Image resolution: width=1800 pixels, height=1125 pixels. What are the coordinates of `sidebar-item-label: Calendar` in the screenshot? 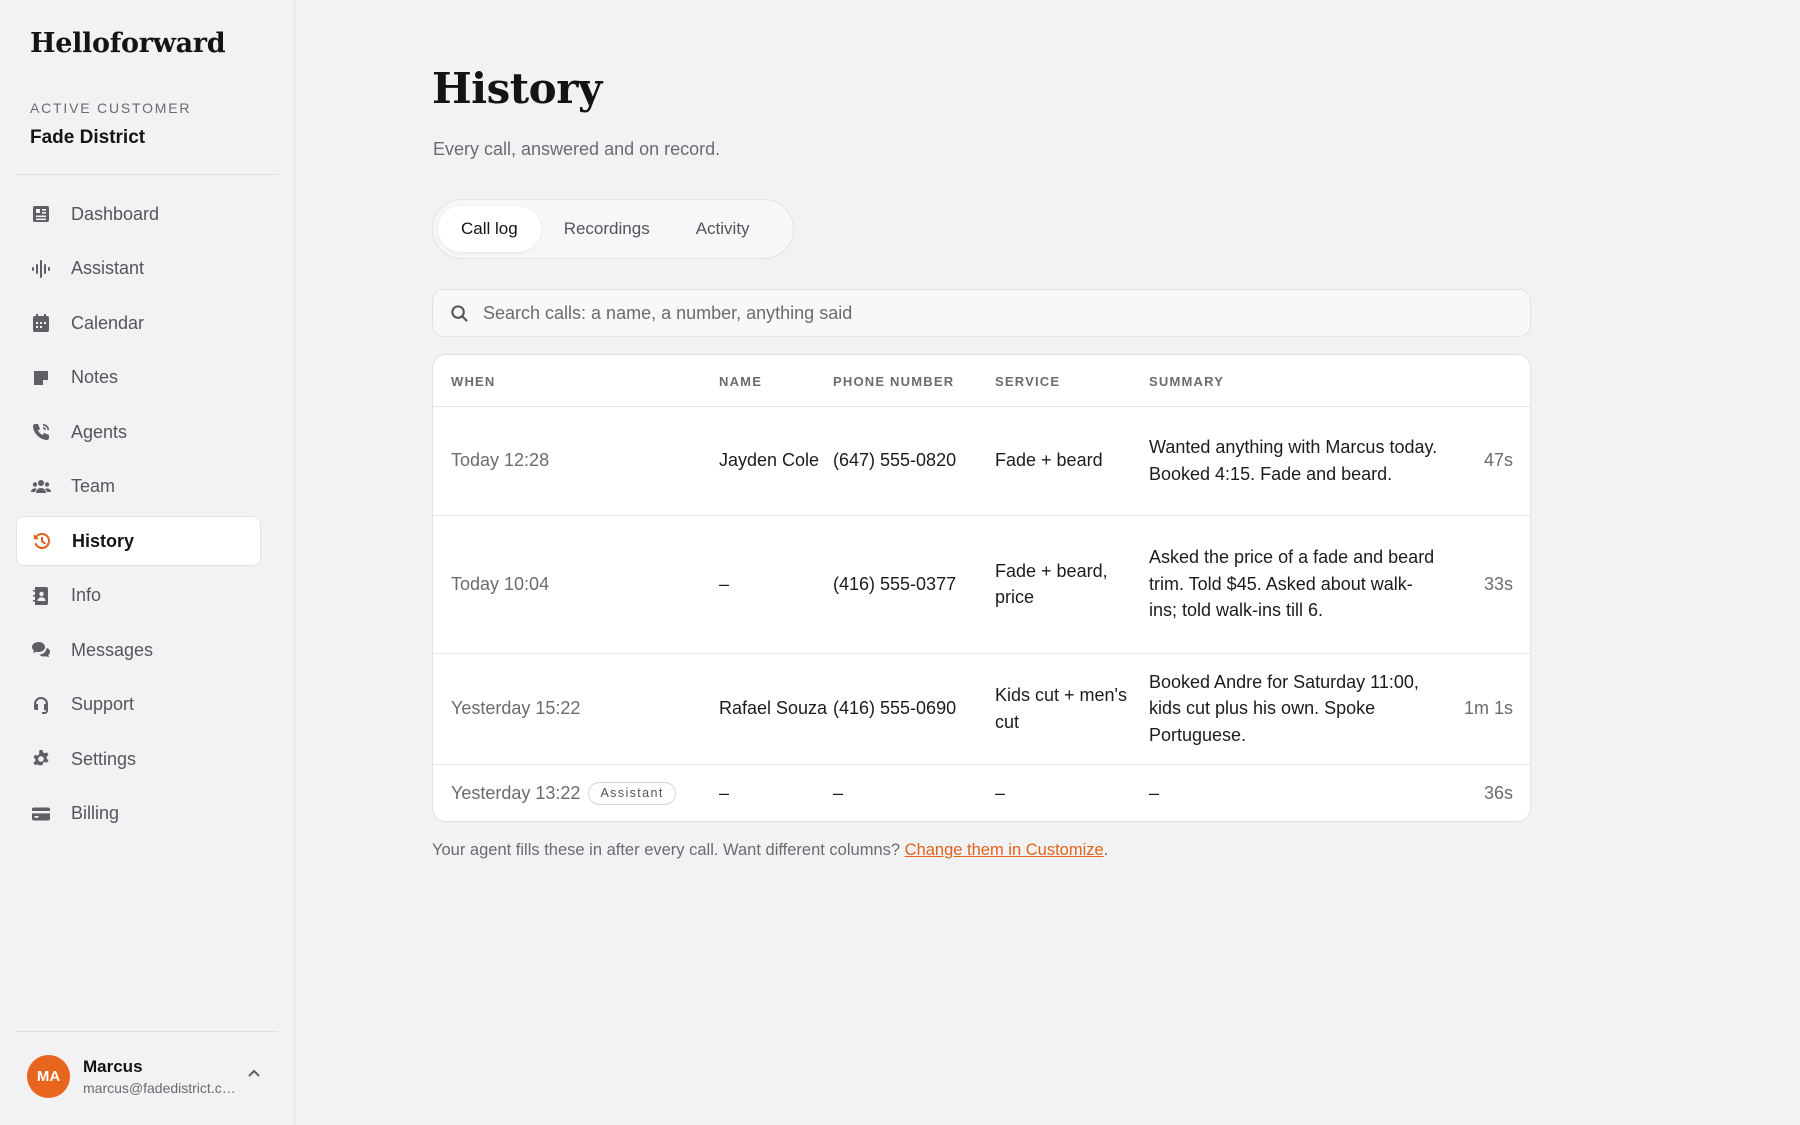 It's located at (108, 322).